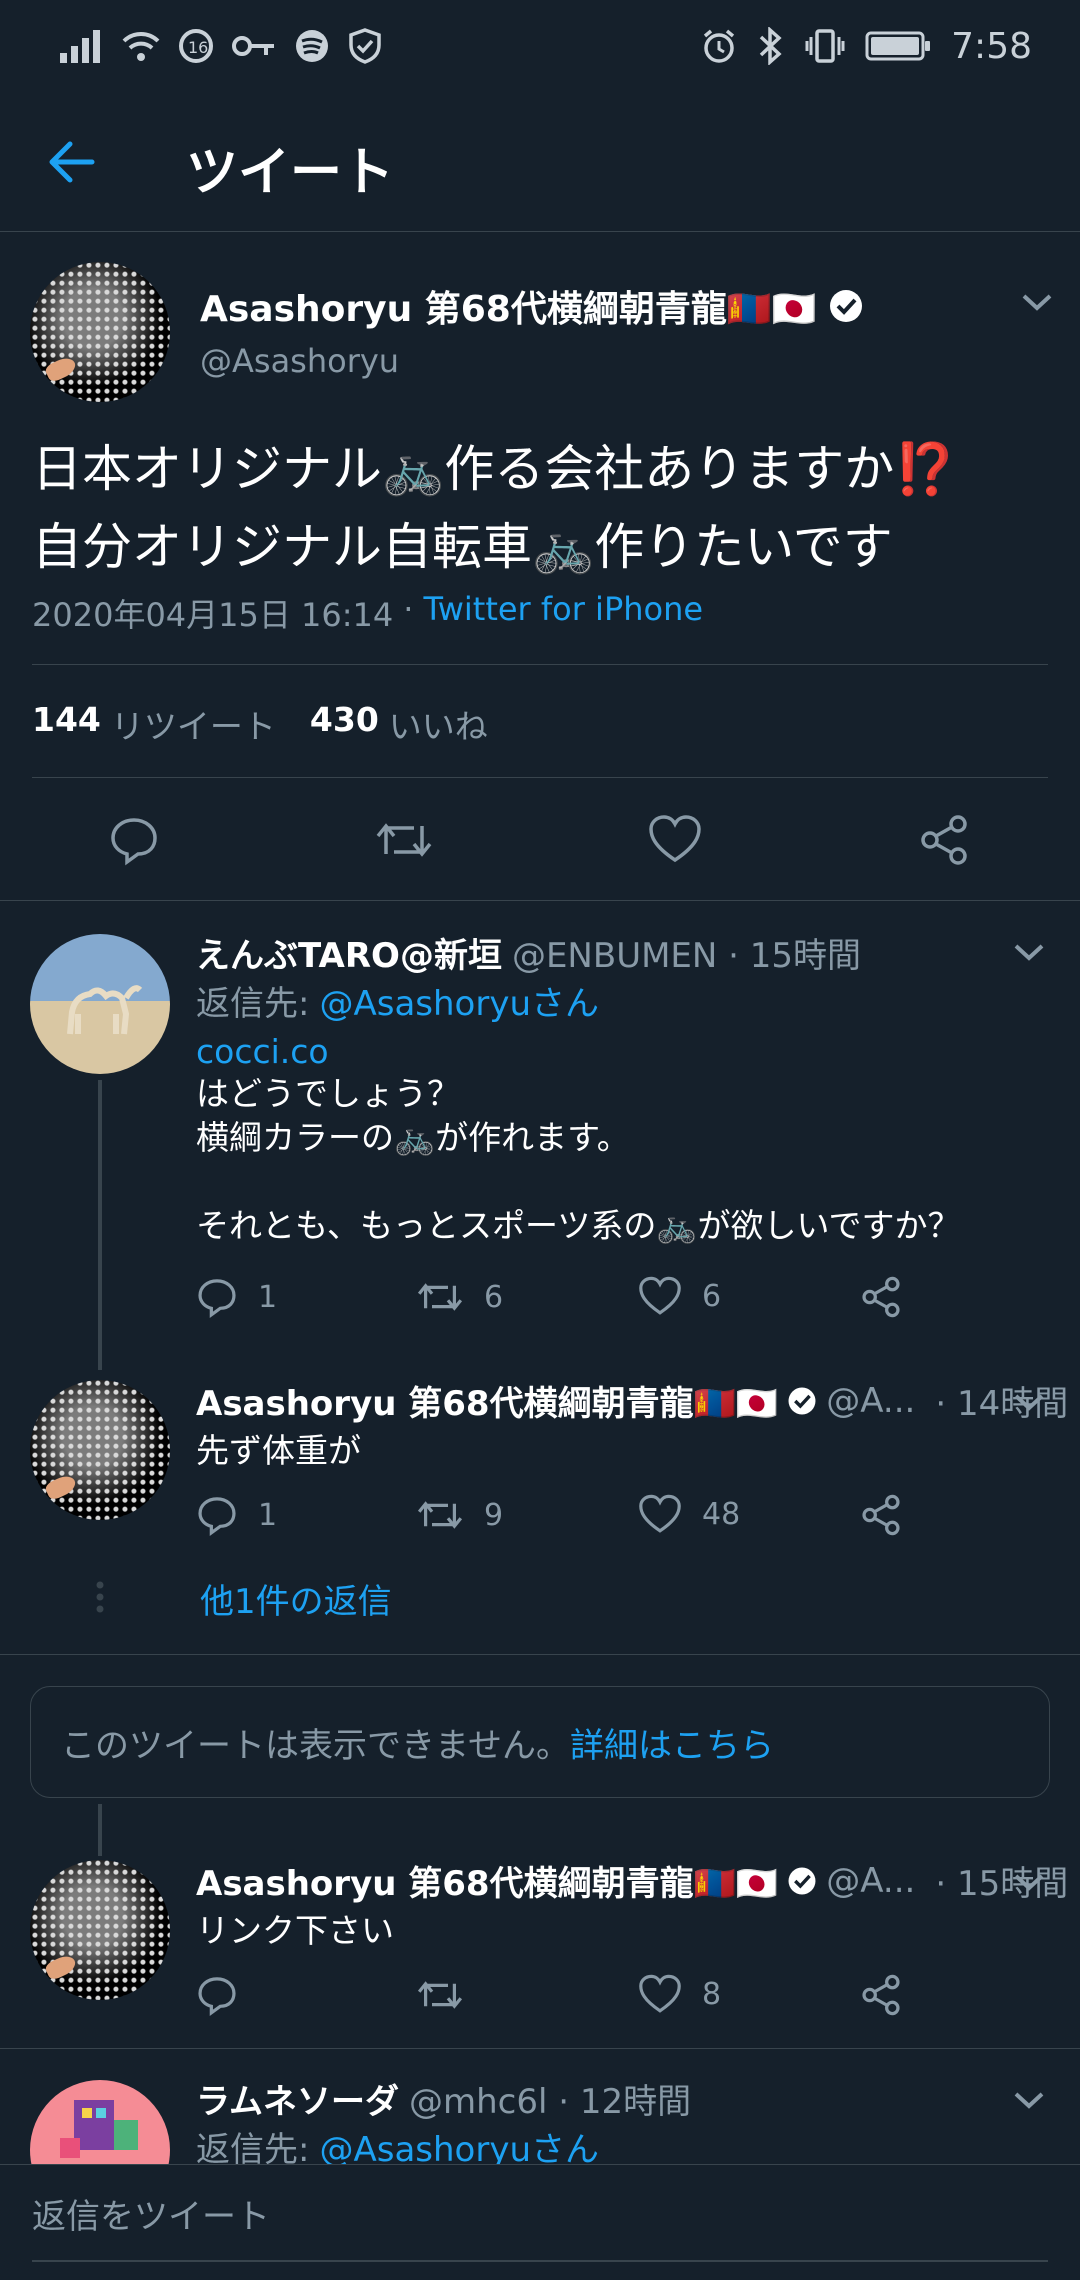  Describe the element at coordinates (721, 1514) in the screenshot. I see `like-count: 48` at that location.